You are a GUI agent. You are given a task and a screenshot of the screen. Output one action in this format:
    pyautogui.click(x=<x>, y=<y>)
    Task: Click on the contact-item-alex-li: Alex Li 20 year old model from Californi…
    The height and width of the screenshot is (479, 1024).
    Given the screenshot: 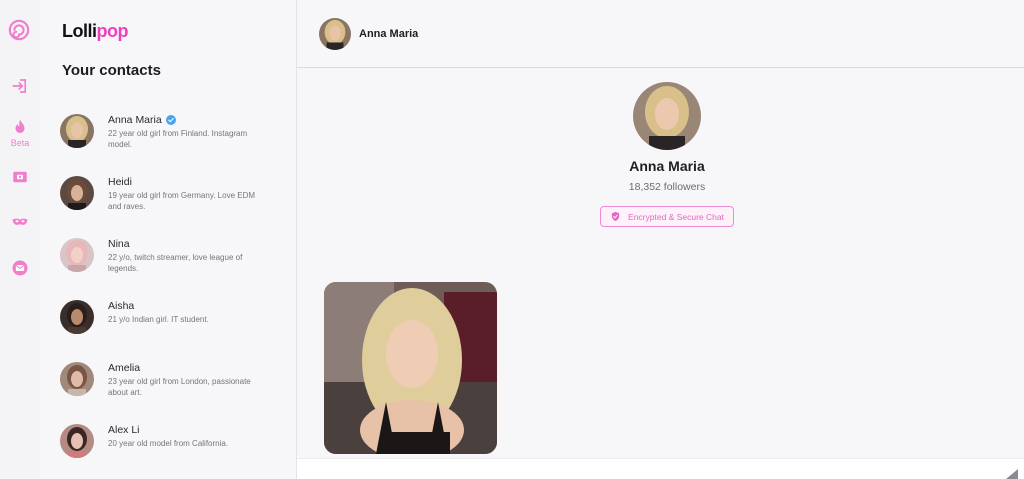 What is the action you would take?
    pyautogui.click(x=175, y=450)
    